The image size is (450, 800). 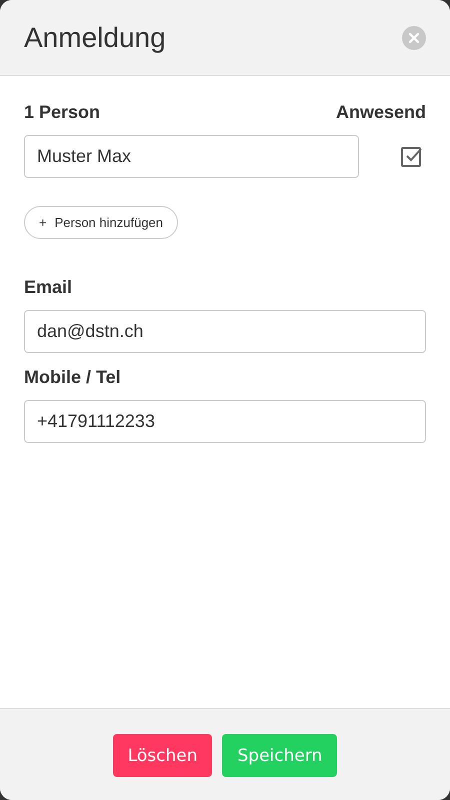 What do you see at coordinates (95, 38) in the screenshot?
I see `modal-title: Anmeldung` at bounding box center [95, 38].